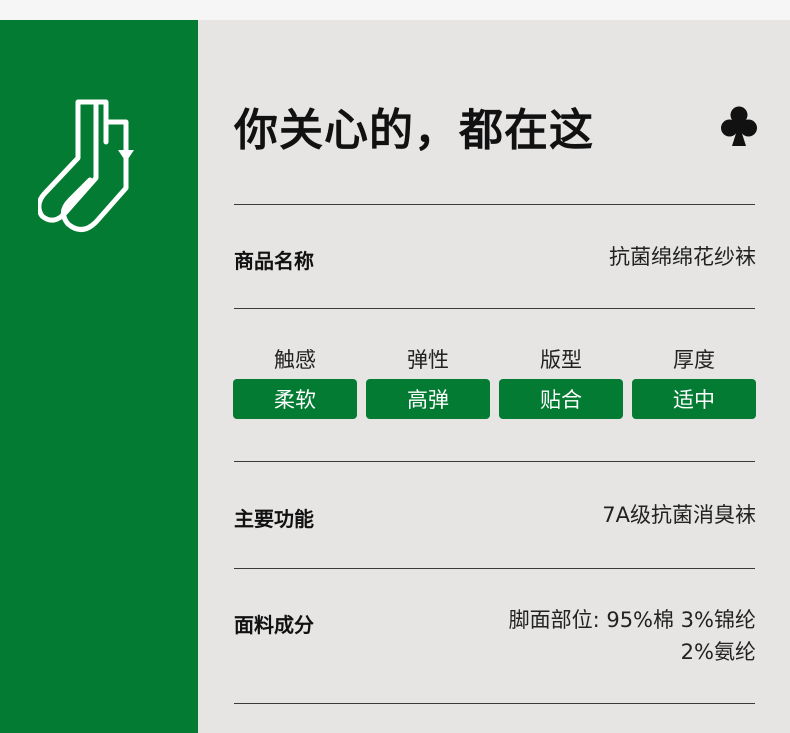 This screenshot has width=790, height=733. I want to click on attribute-value-badge: 高弹, so click(428, 399).